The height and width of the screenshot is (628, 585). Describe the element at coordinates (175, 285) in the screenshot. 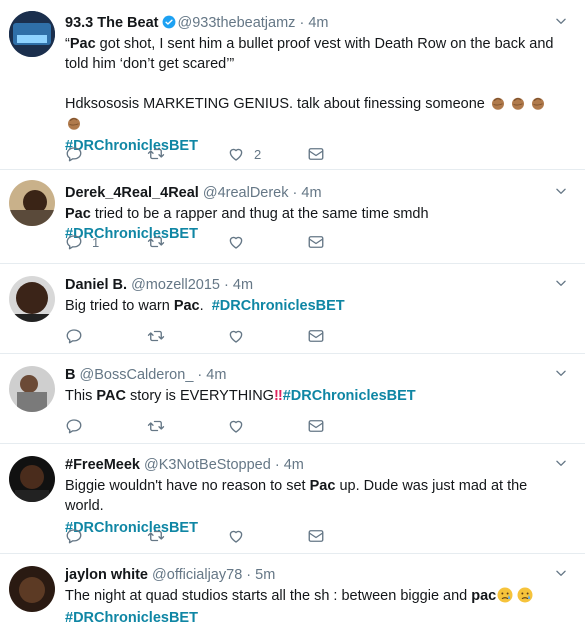

I see `handle: @mozell2015` at that location.